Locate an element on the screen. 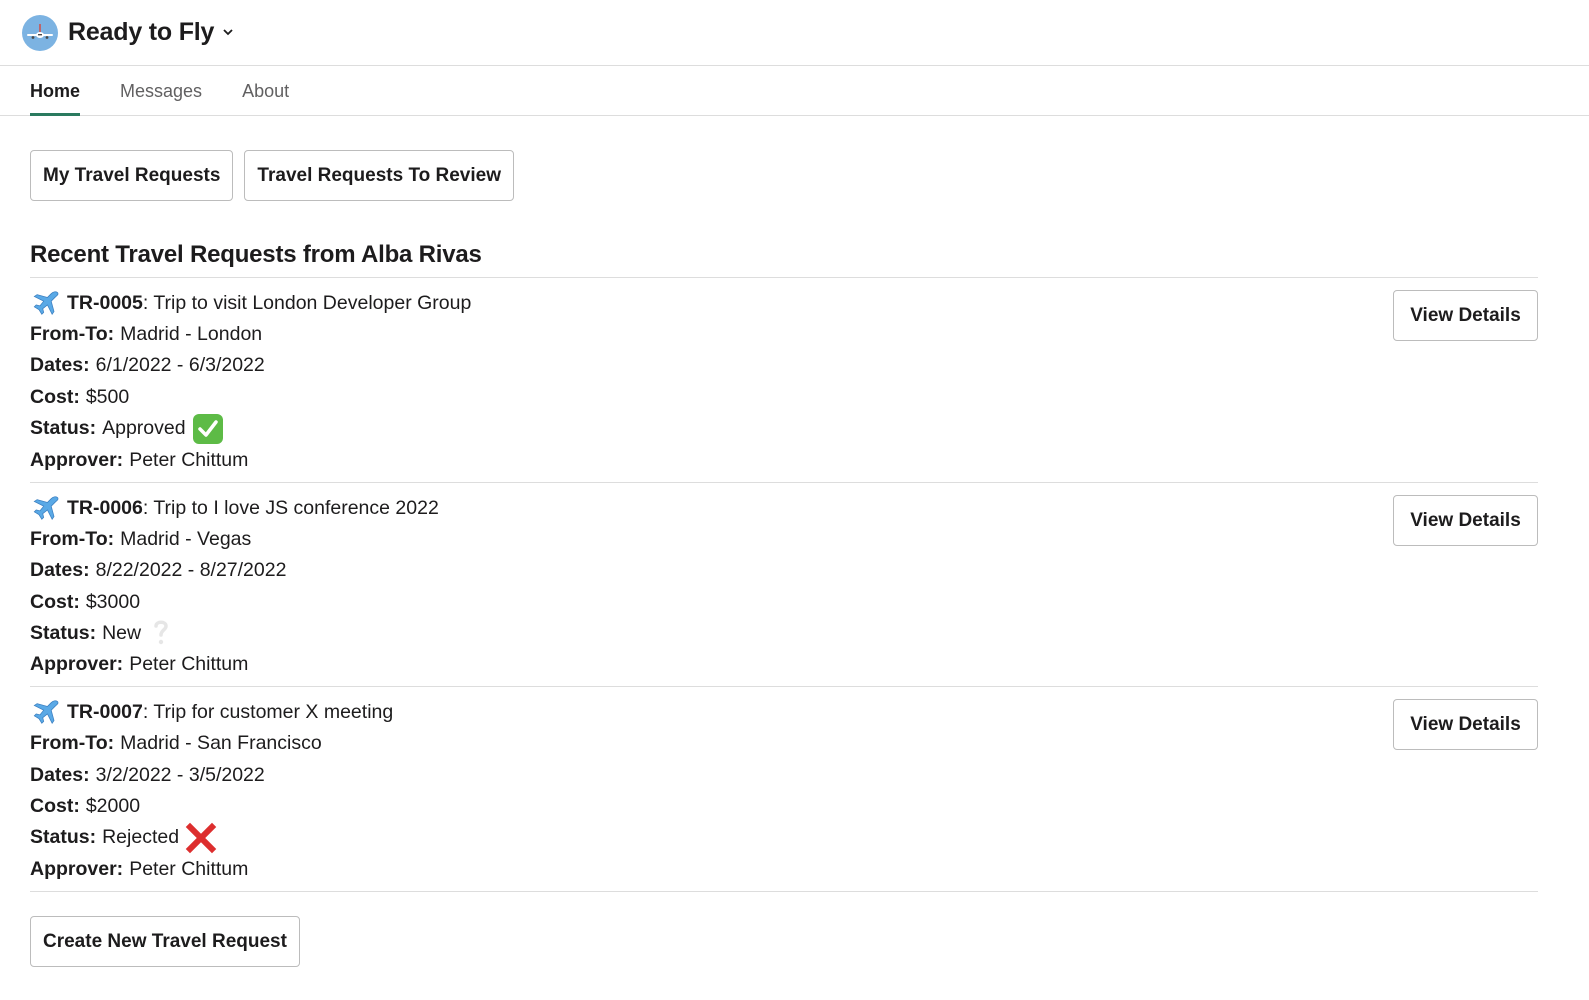 Image resolution: width=1589 pixels, height=1000 pixels. app-logo is located at coordinates (40, 32).